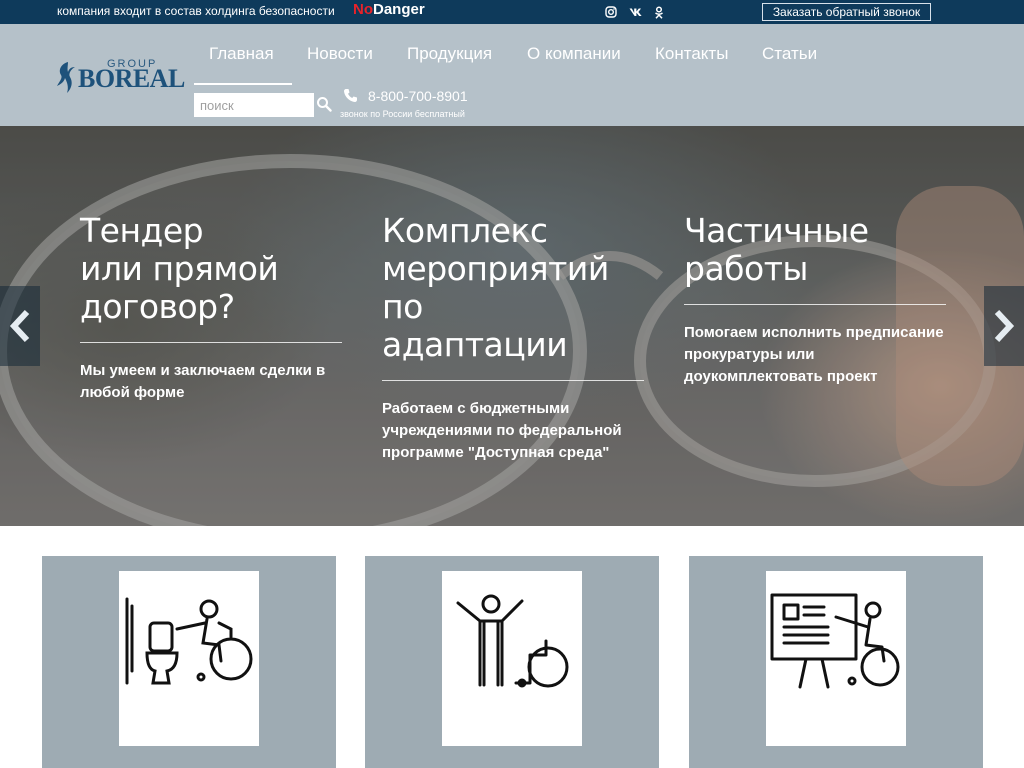 The width and height of the screenshot is (1024, 768). What do you see at coordinates (449, 54) in the screenshot?
I see `nav-item-products: Продукция` at bounding box center [449, 54].